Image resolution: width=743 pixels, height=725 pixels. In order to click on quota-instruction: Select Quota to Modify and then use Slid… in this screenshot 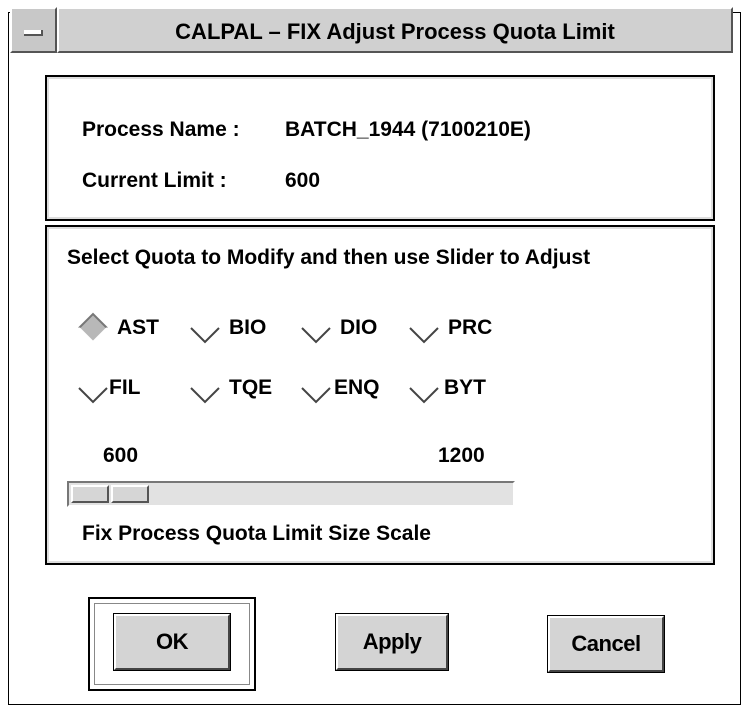, I will do `click(329, 257)`.